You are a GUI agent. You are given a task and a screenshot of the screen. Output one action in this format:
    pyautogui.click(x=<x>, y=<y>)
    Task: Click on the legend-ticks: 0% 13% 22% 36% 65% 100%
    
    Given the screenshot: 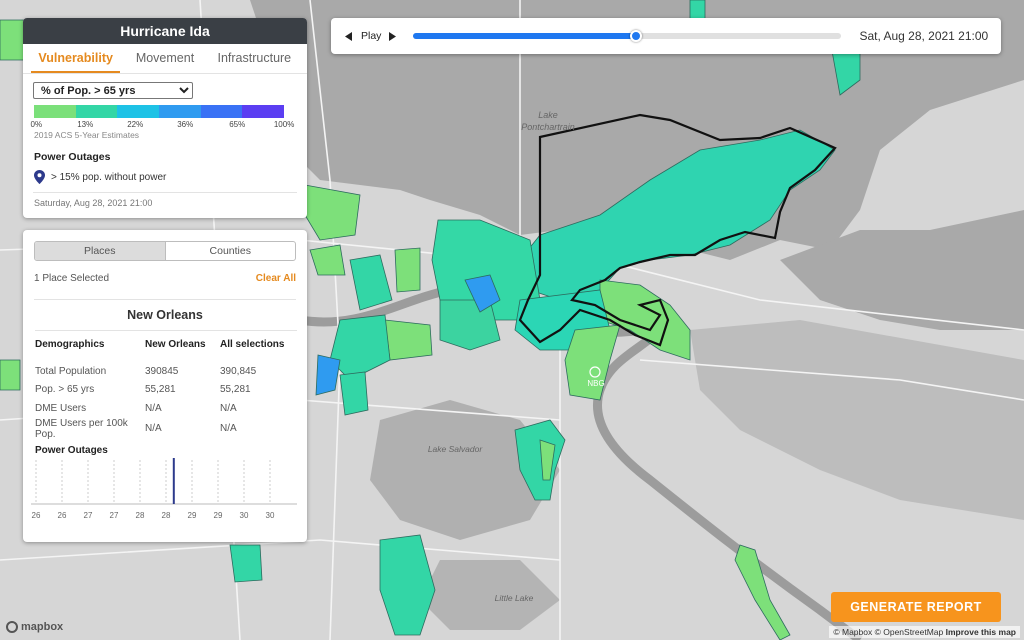 What is the action you would take?
    pyautogui.click(x=162, y=124)
    